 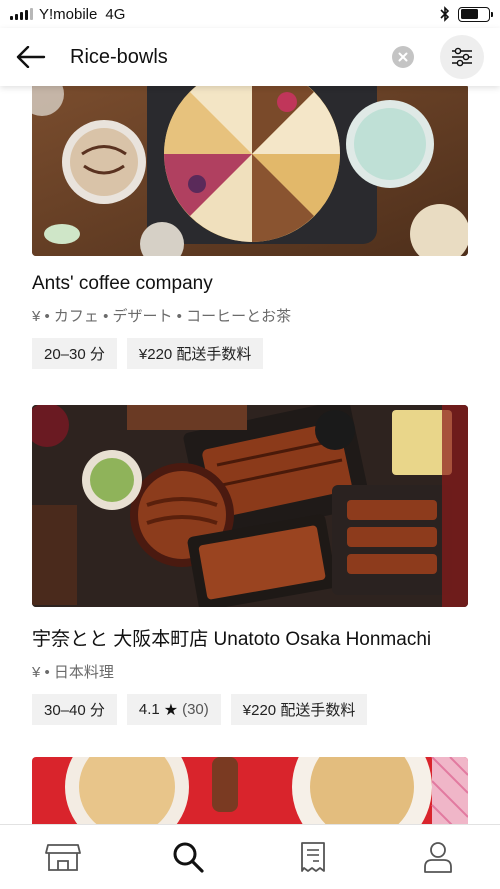 I want to click on carrier-name: Y!mobile, so click(x=68, y=14).